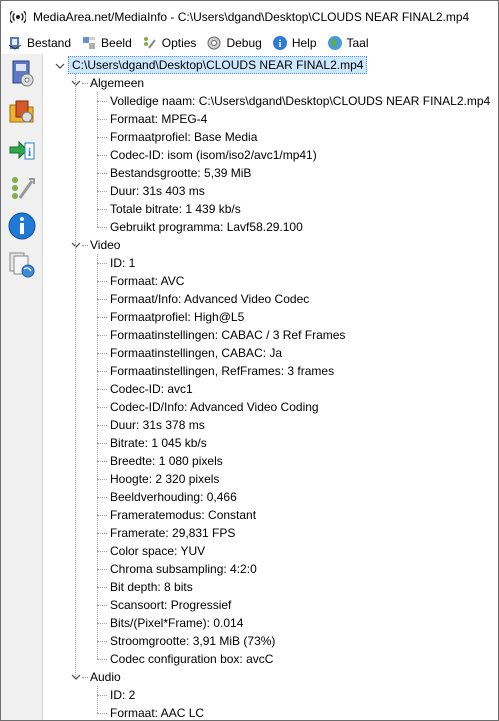 The width and height of the screenshot is (499, 721). I want to click on property-item: ID: 2, so click(122, 695).